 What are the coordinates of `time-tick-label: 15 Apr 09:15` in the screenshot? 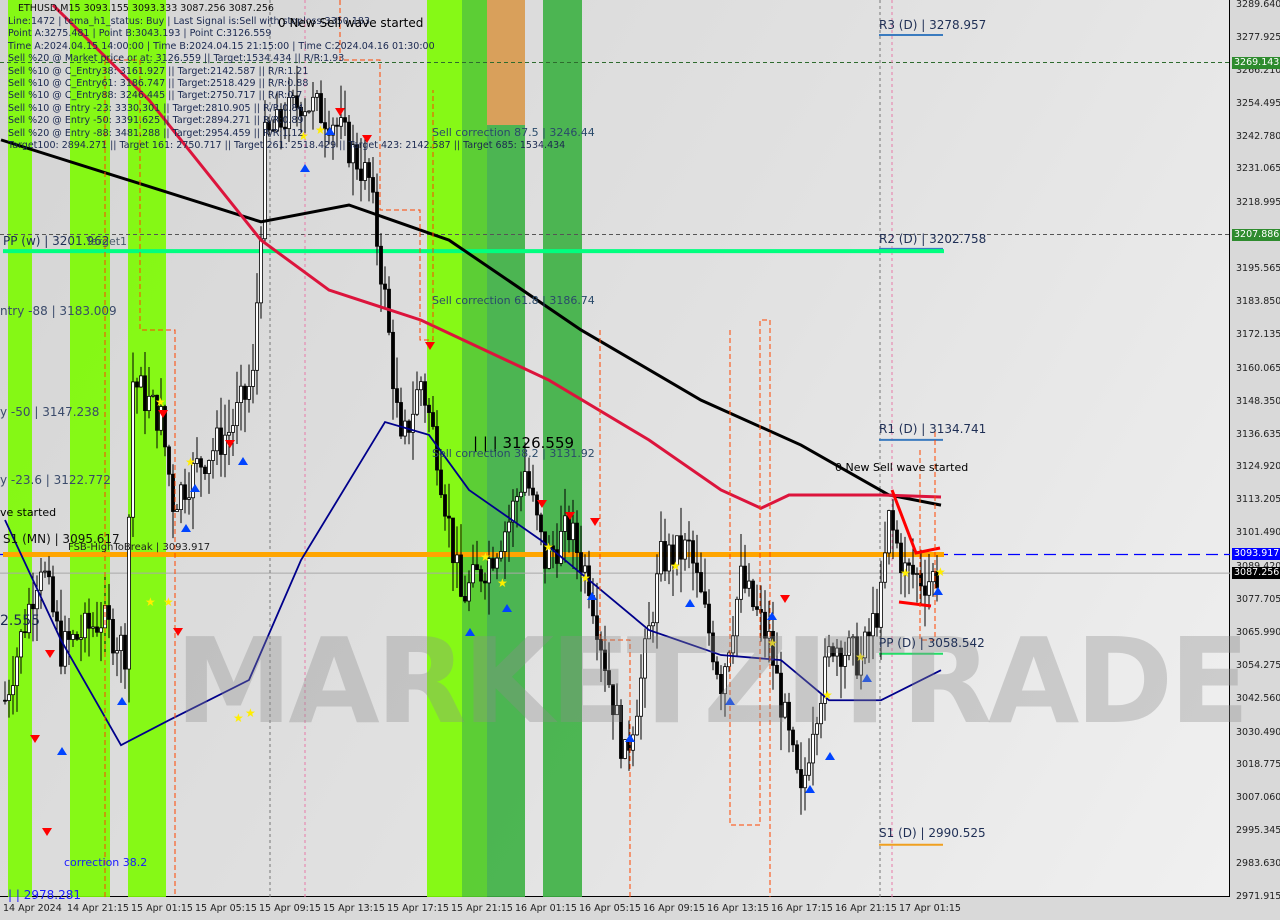 It's located at (290, 908).